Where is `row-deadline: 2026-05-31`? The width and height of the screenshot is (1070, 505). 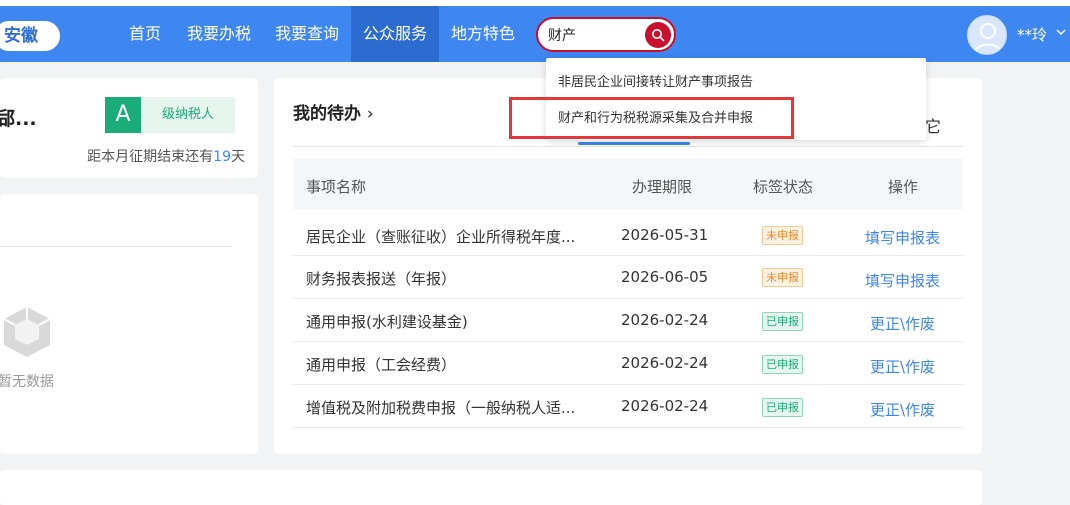
row-deadline: 2026-05-31 is located at coordinates (665, 235).